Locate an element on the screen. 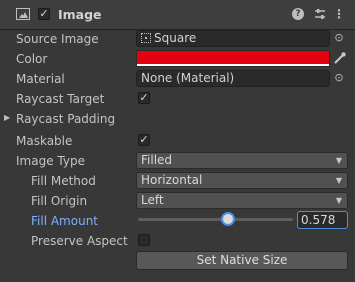 The height and width of the screenshot is (282, 355). material-label: Material is located at coordinates (40, 79).